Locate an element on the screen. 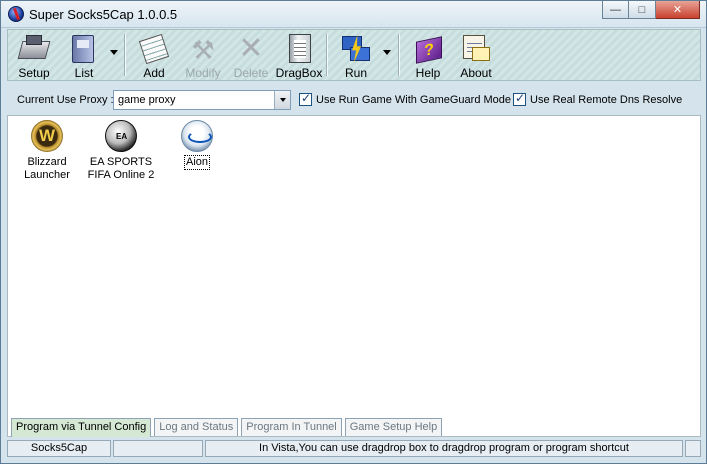 Image resolution: width=707 pixels, height=464 pixels. app-logo-icon is located at coordinates (16, 14).